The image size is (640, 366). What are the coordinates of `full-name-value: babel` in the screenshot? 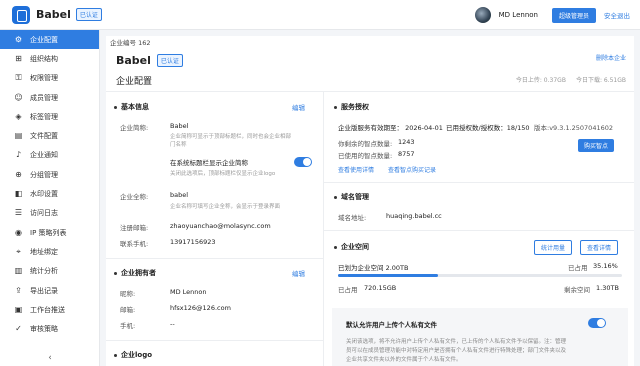 It's located at (179, 195).